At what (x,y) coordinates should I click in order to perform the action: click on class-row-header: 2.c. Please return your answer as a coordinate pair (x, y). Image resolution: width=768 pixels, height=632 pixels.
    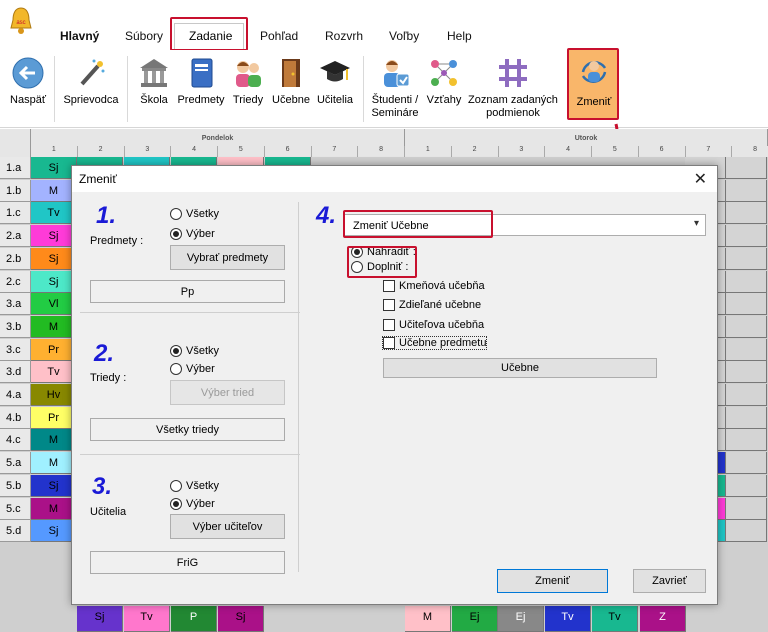
    Looking at the image, I should click on (15, 281).